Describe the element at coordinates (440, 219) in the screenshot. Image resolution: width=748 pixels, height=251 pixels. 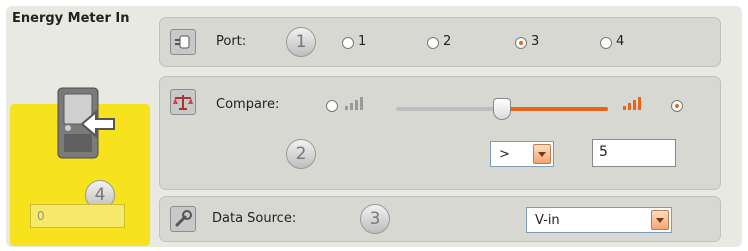
I see `data-source-panel: Data Source: 3 V-in` at that location.